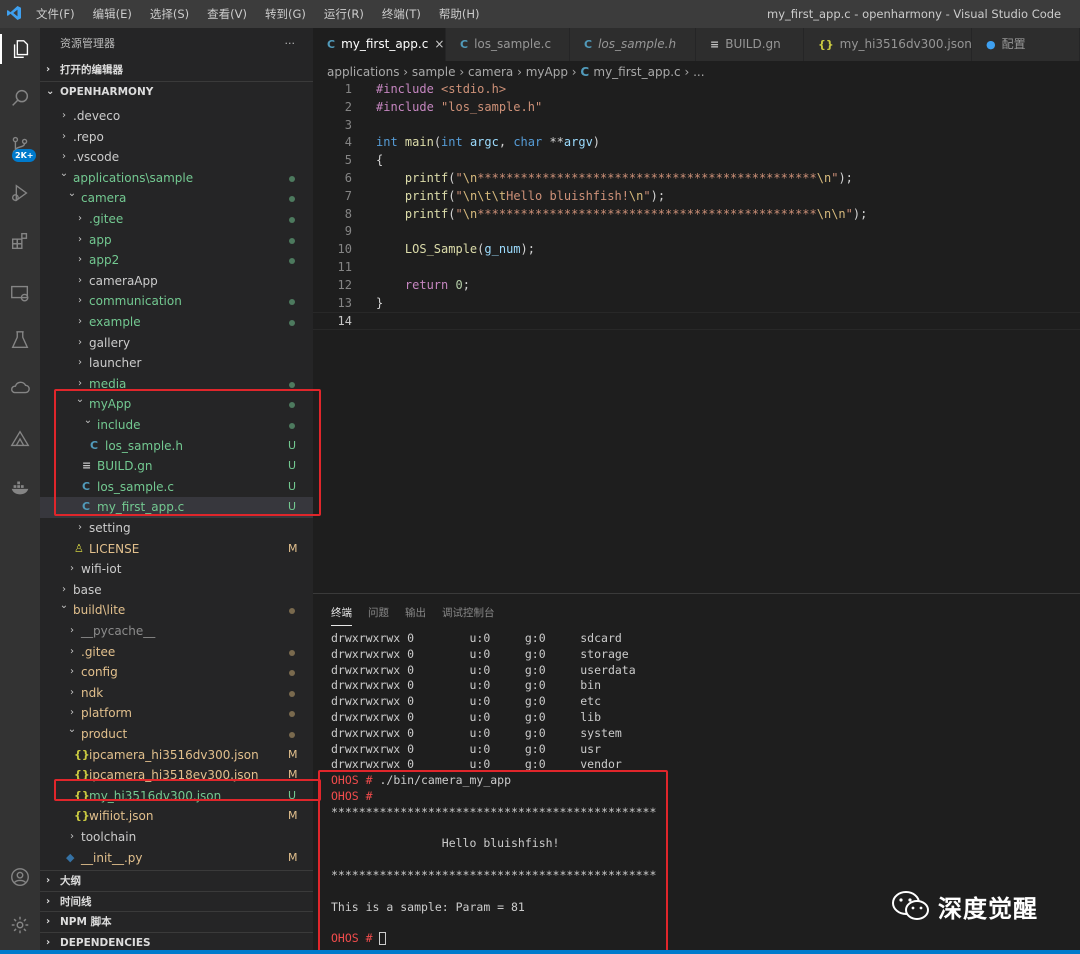 This screenshot has width=1080, height=954. What do you see at coordinates (176, 837) in the screenshot?
I see `folder-row: › toolchain` at bounding box center [176, 837].